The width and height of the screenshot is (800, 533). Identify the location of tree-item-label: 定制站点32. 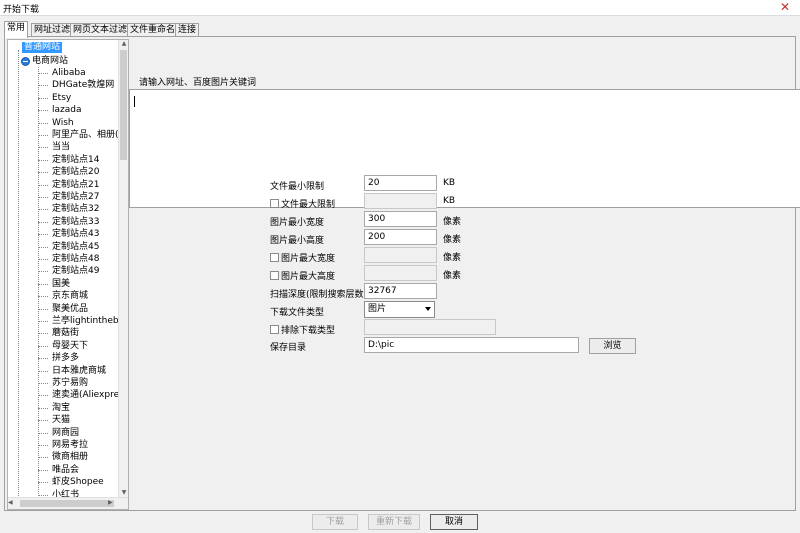
(76, 209).